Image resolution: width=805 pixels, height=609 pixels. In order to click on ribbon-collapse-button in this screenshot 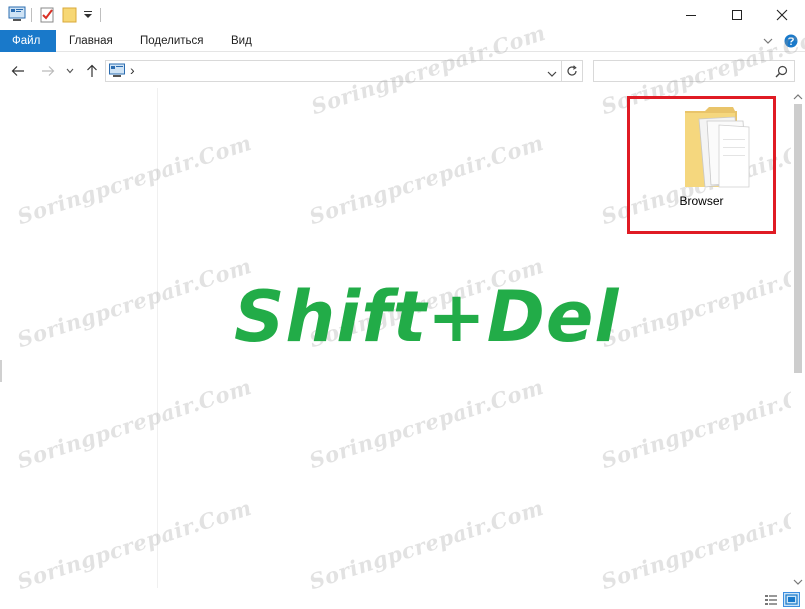, I will do `click(768, 41)`.